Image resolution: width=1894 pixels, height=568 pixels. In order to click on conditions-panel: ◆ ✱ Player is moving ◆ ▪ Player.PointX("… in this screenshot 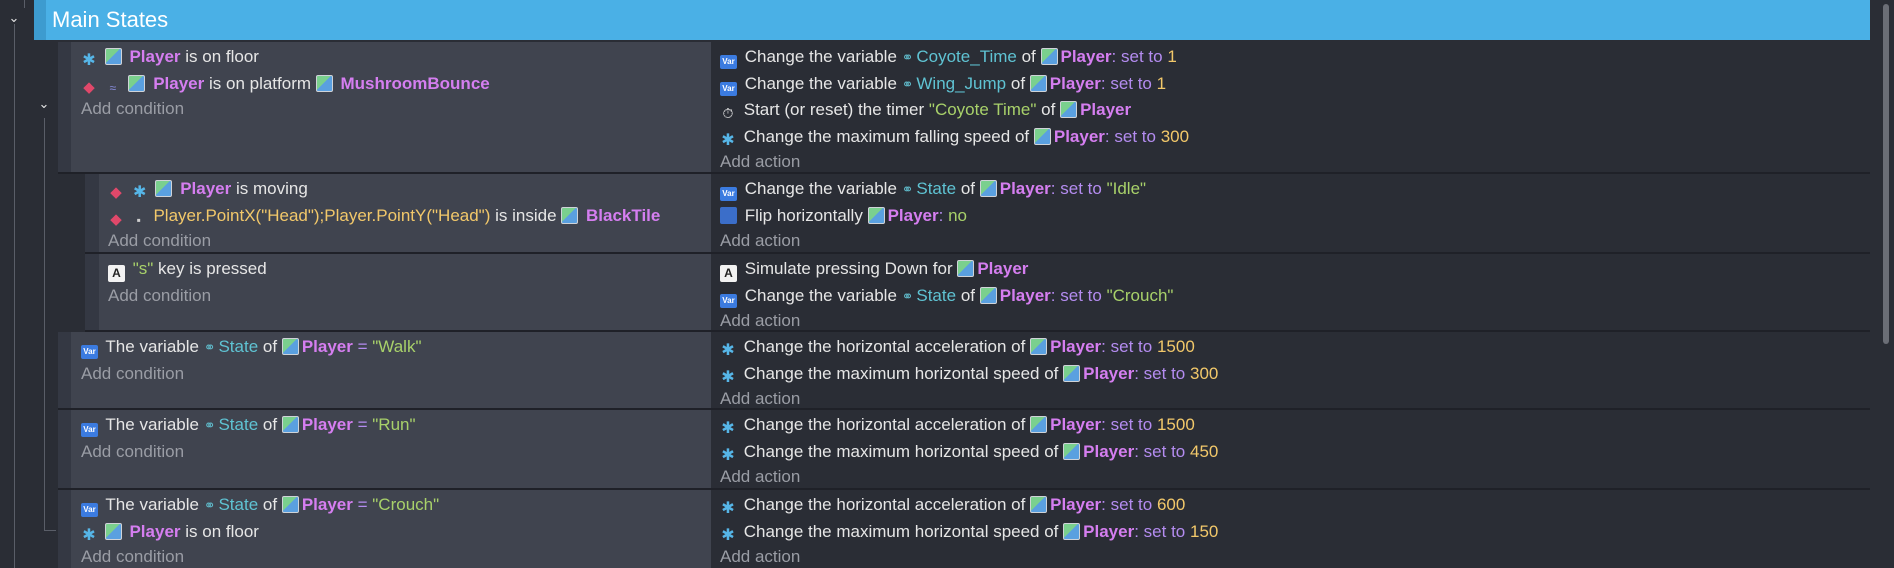, I will do `click(405, 214)`.